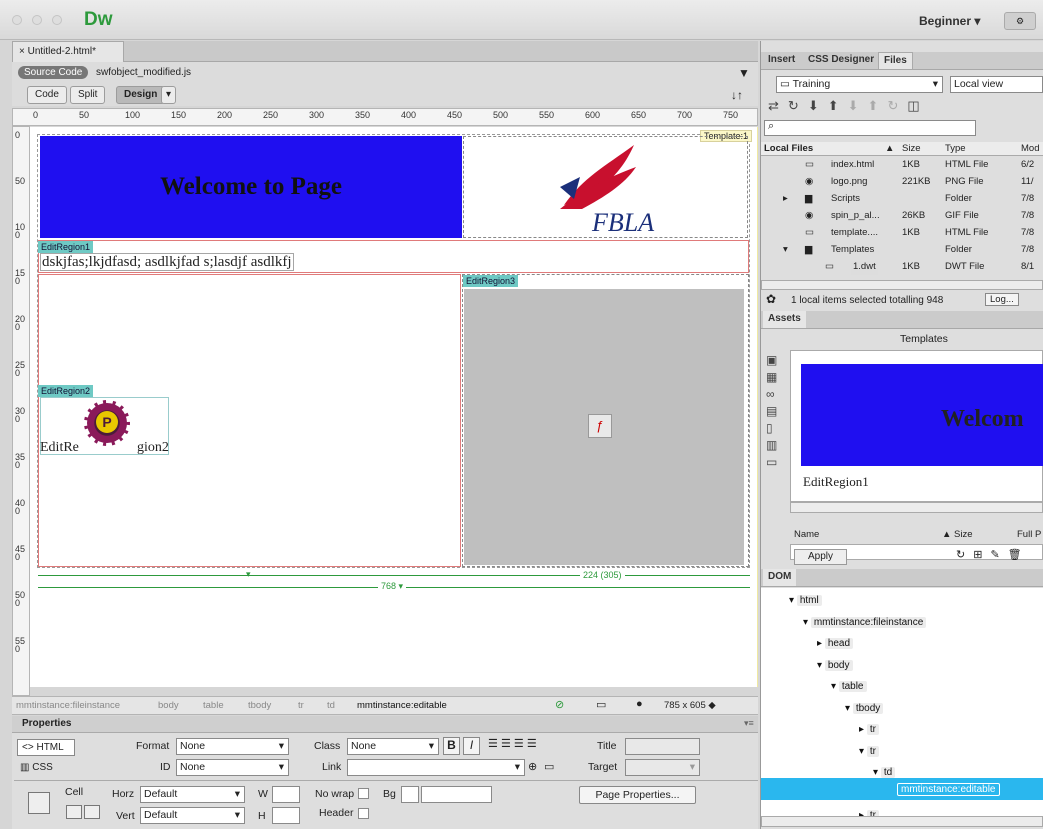  What do you see at coordinates (878, 105) in the screenshot?
I see `checkin-icon: ⬆` at bounding box center [878, 105].